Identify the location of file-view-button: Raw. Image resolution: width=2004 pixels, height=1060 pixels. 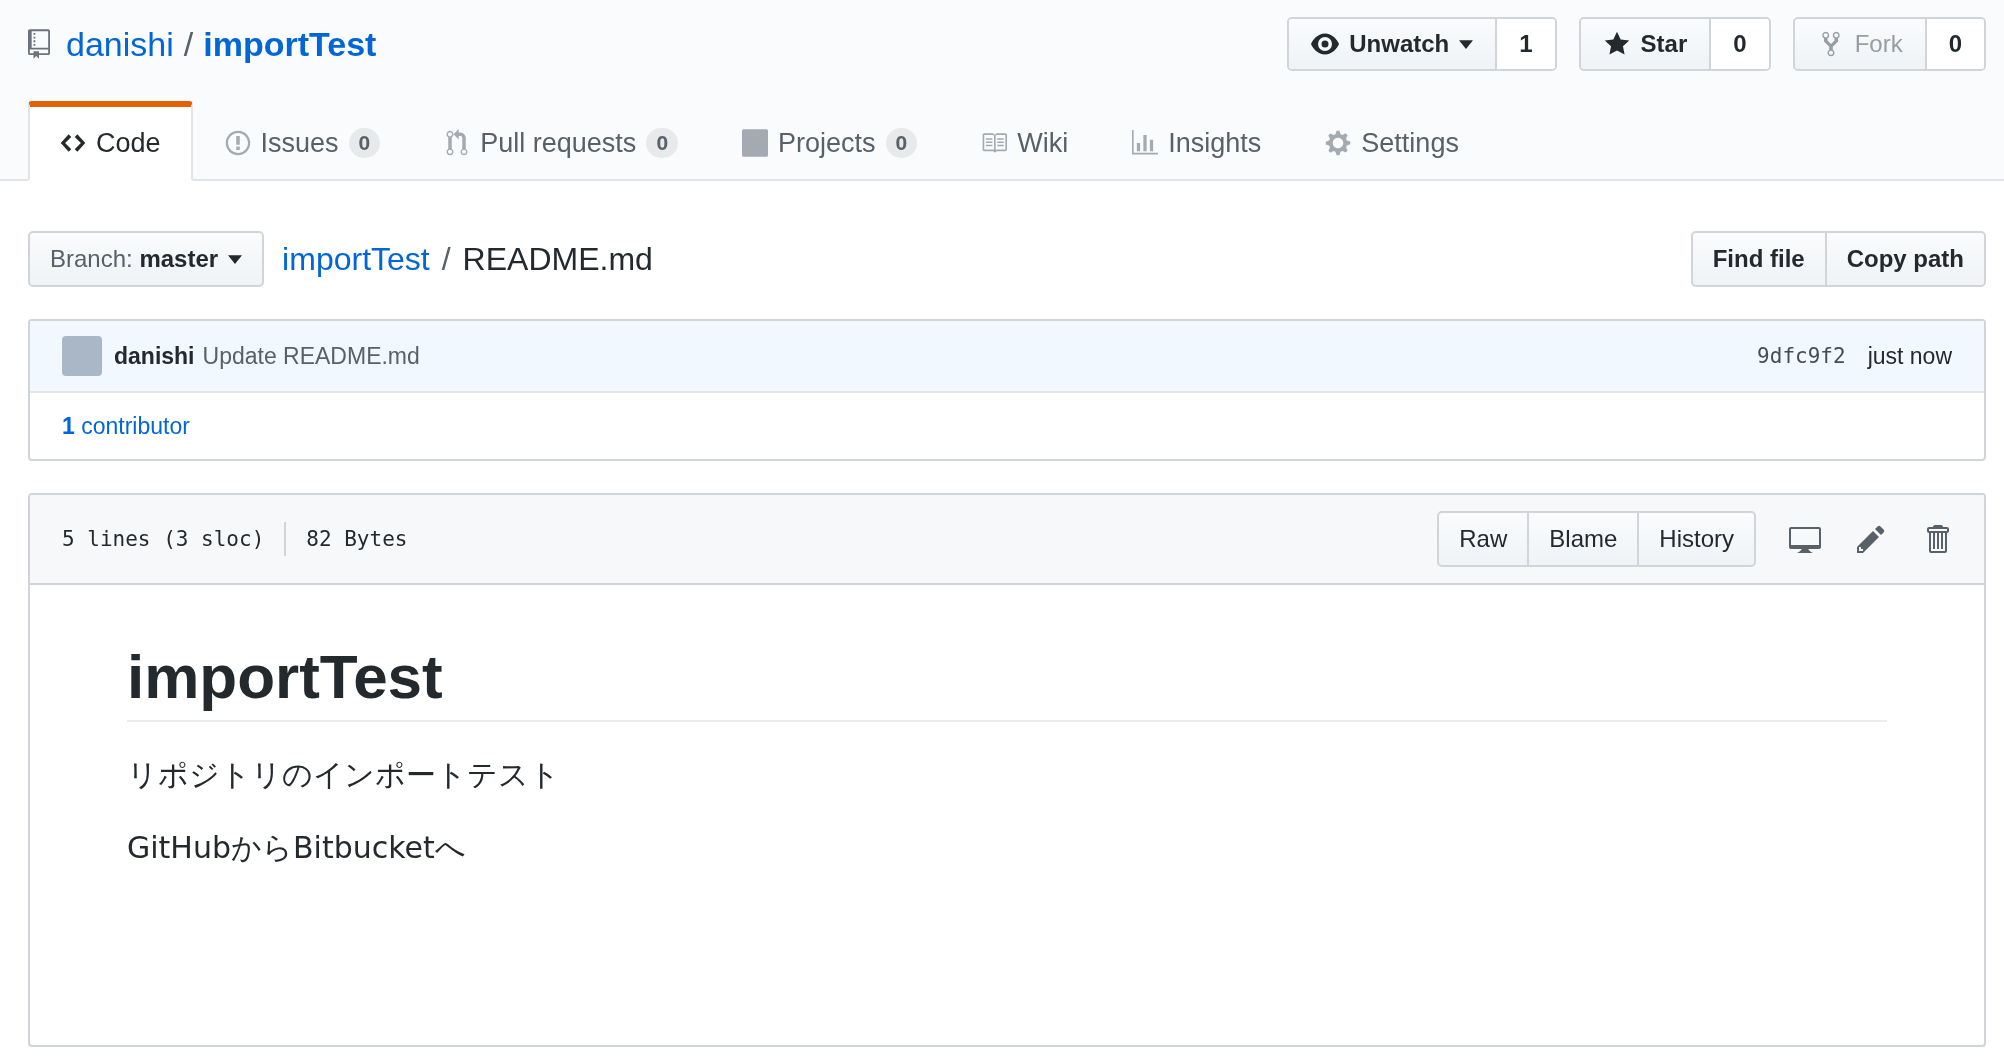
(1483, 539).